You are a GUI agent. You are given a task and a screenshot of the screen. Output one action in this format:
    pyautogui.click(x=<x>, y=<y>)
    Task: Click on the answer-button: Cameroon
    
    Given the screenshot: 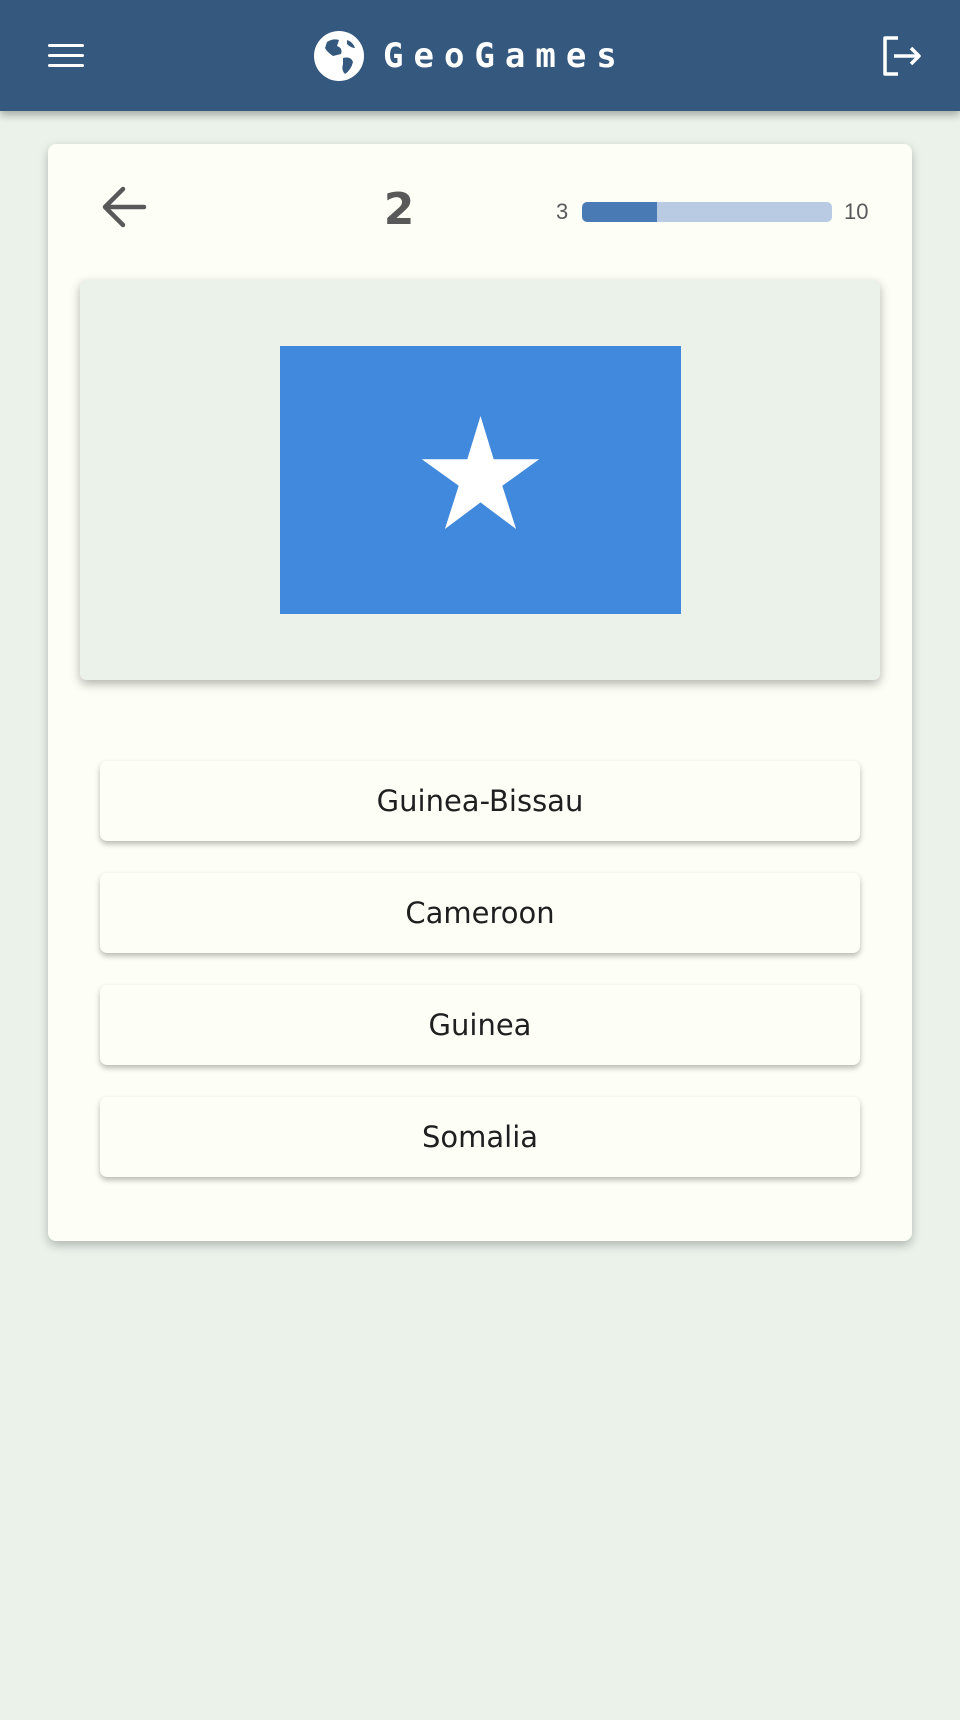 What is the action you would take?
    pyautogui.click(x=480, y=913)
    